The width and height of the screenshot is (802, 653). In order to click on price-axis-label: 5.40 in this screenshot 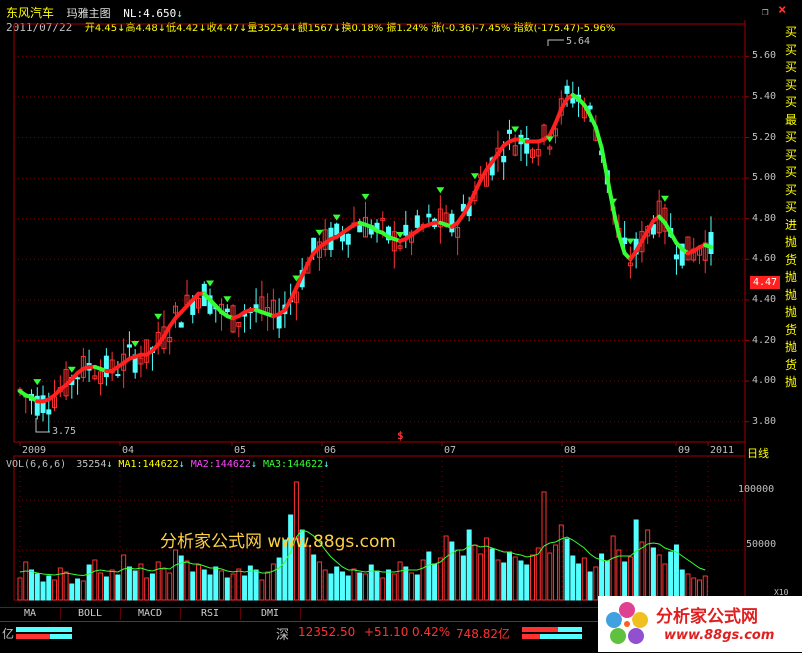, I will do `click(764, 96)`.